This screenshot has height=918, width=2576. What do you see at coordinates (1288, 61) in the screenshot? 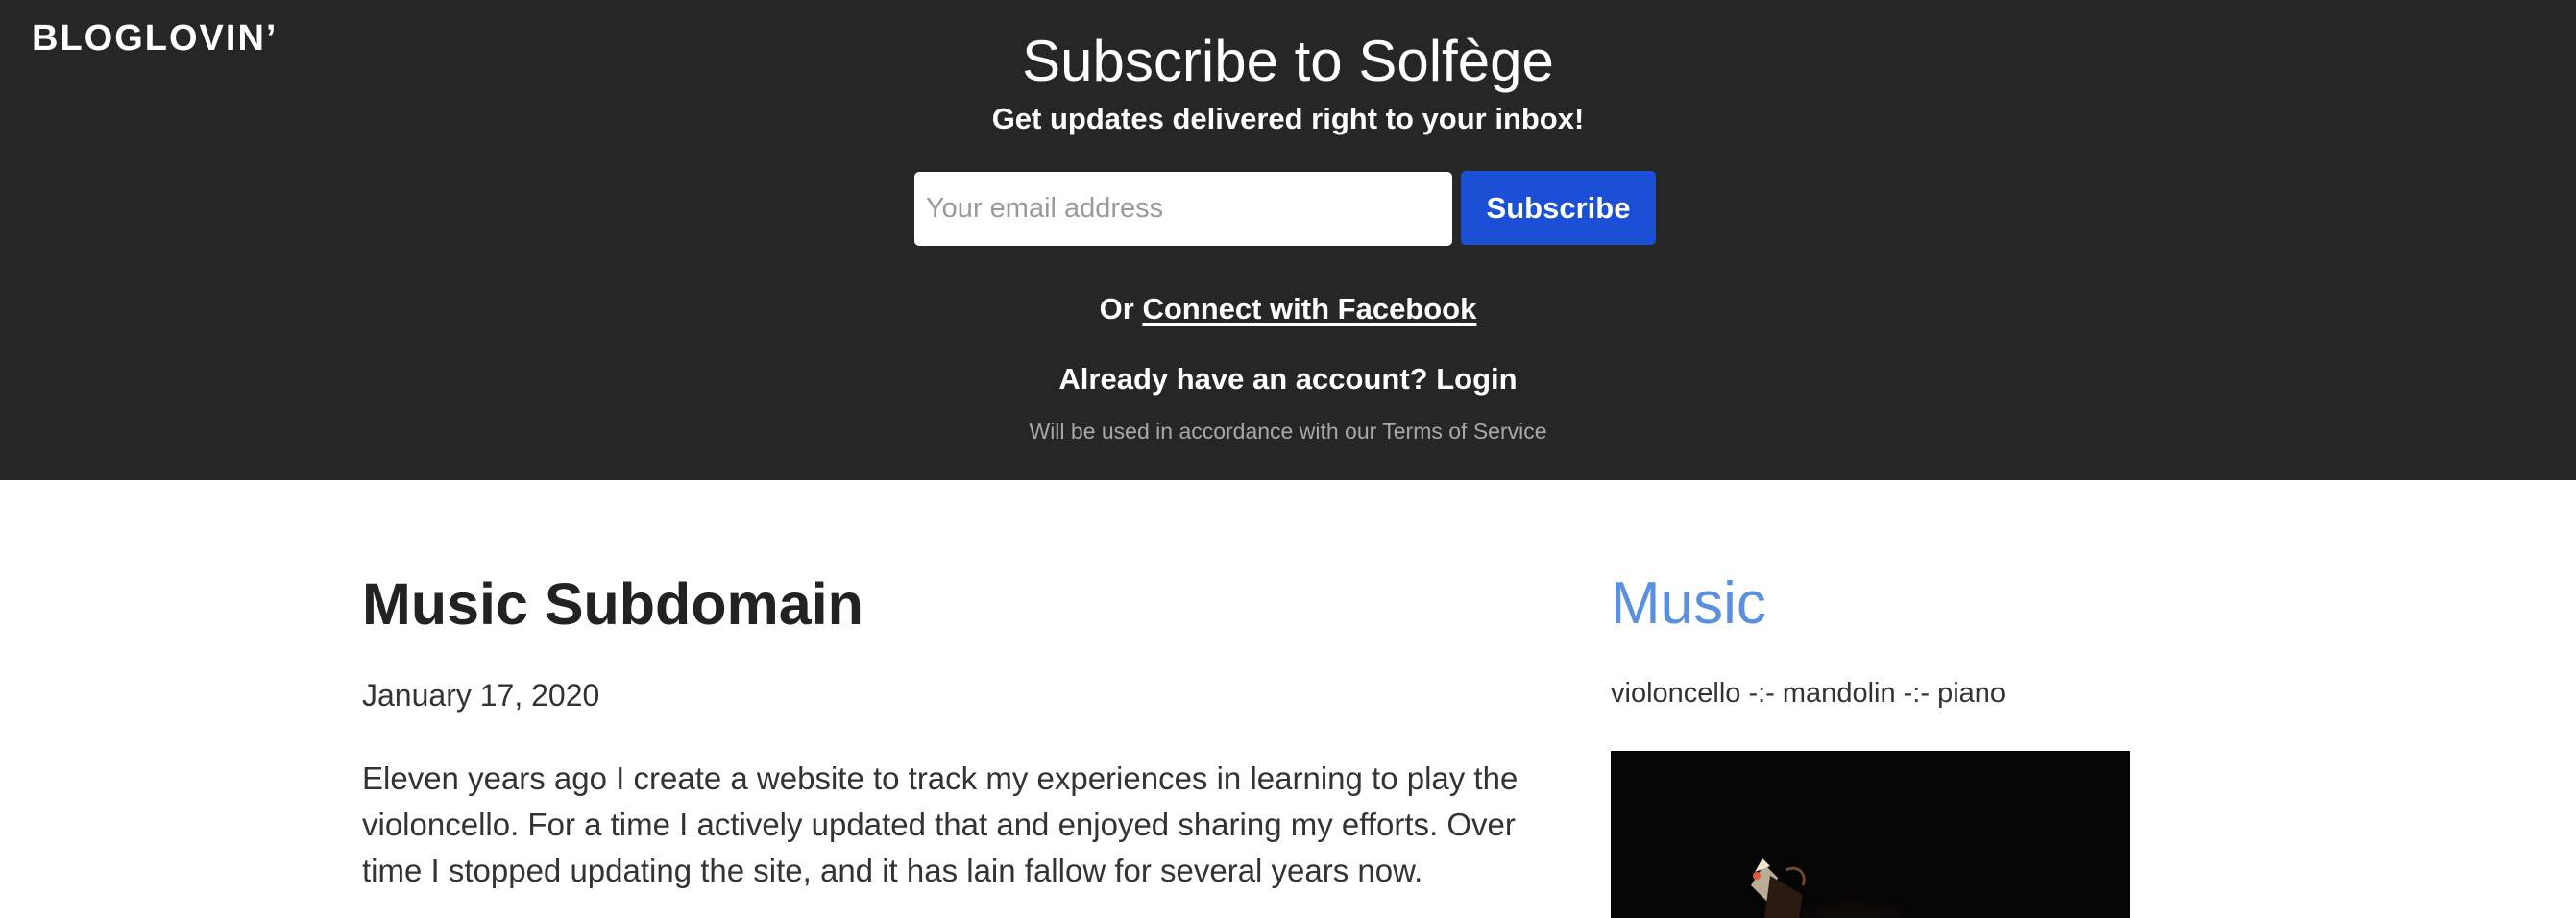
I see `banner-title: Subscribe to Solfège` at bounding box center [1288, 61].